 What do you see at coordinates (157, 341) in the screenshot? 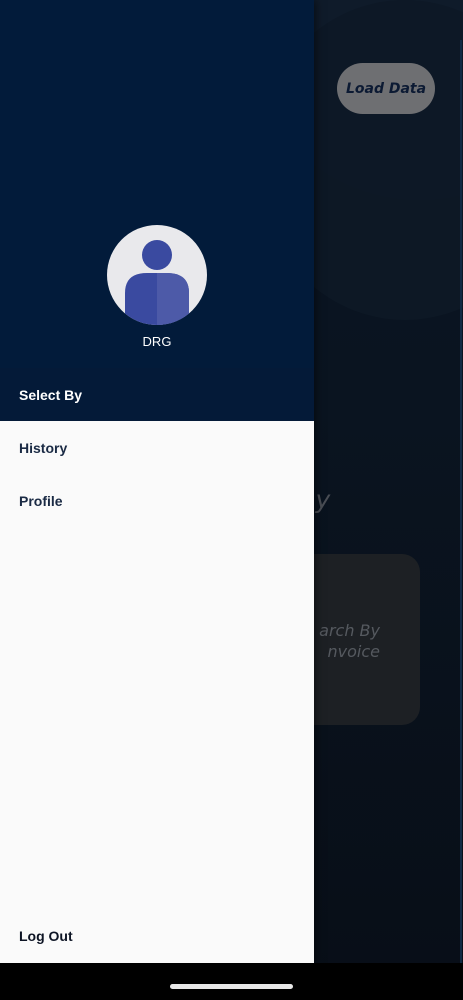
I see `username: DRG` at bounding box center [157, 341].